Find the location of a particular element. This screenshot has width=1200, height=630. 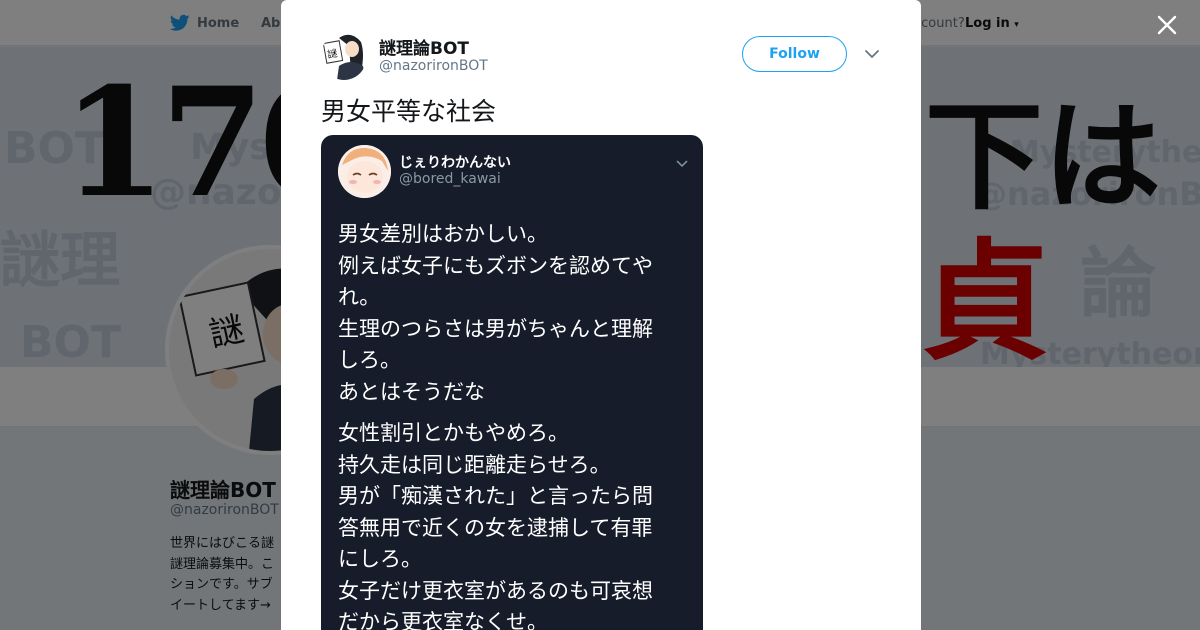

follow-button: Follow is located at coordinates (794, 54).